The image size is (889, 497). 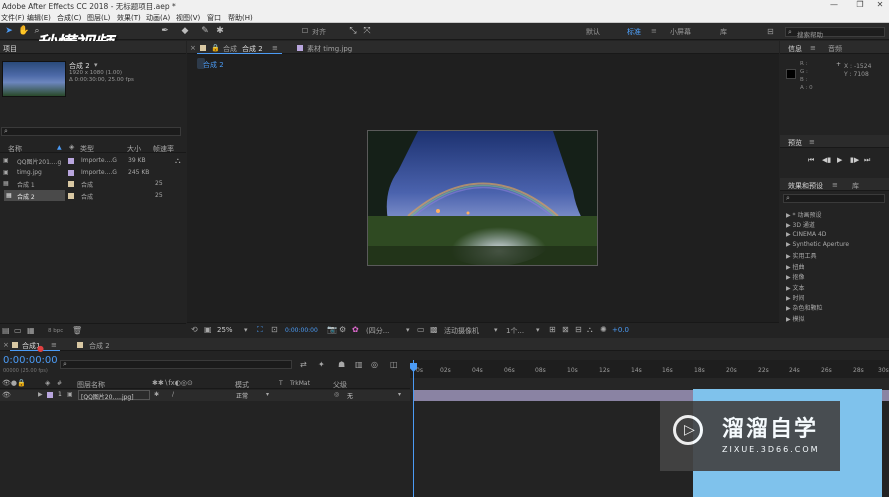 I want to click on next-frame-icon: ▮▶, so click(x=854, y=160).